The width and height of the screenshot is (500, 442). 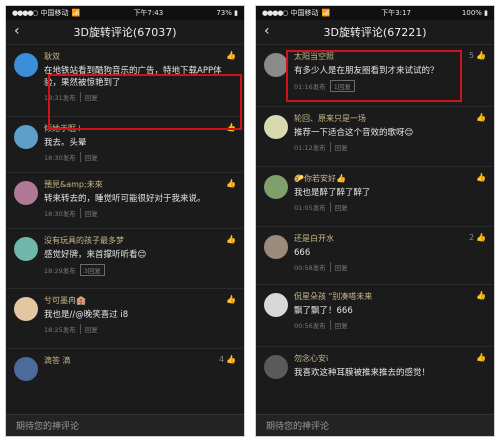 What do you see at coordinates (125, 145) in the screenshot?
I see `comment-item: 倾她于眠 i 👍 我去。头晕 18:30发布 回复` at bounding box center [125, 145].